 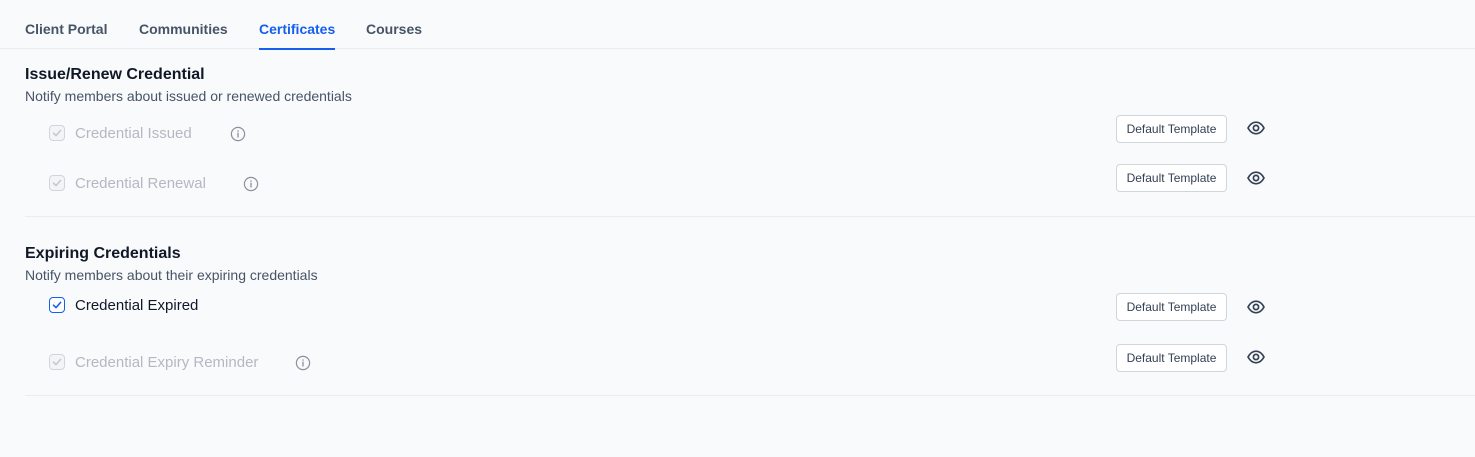 I want to click on tab-certificates: Certificates, so click(x=297, y=25).